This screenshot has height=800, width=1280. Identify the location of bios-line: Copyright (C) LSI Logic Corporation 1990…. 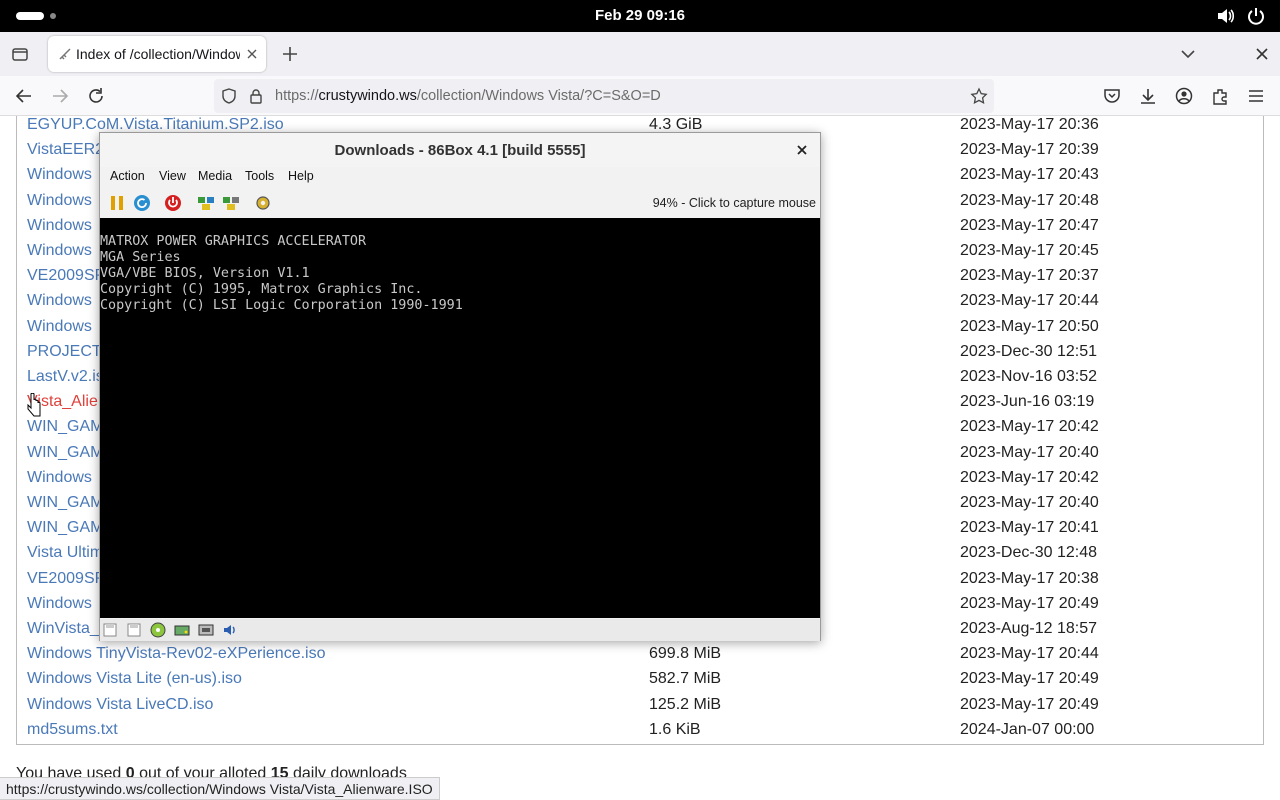
(281, 305).